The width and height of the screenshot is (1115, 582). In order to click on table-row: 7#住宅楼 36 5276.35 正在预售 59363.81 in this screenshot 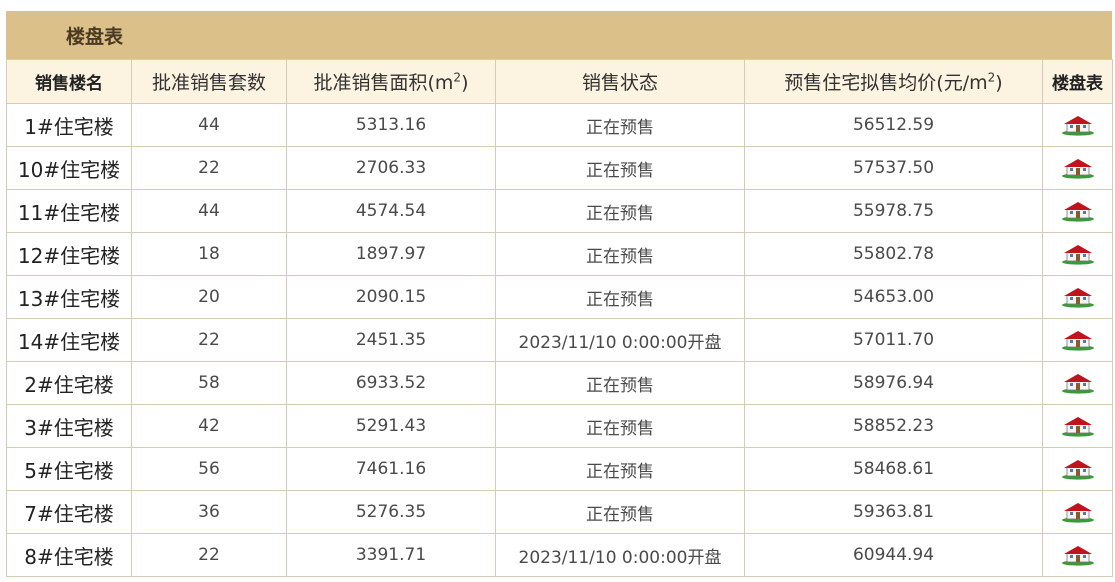, I will do `click(559, 512)`.